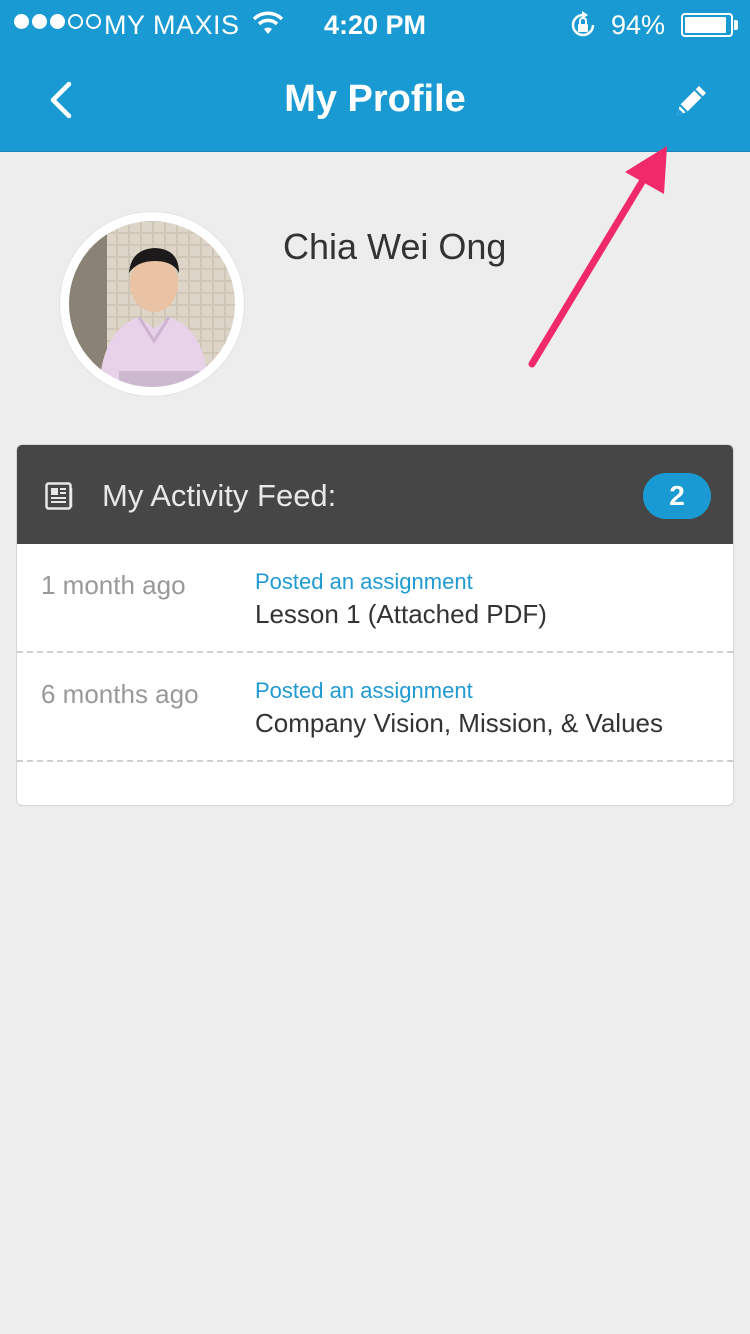 This screenshot has height=1334, width=750. What do you see at coordinates (375, 25) in the screenshot?
I see `status-bar: MY MAXIS 4:20 PM 94%` at bounding box center [375, 25].